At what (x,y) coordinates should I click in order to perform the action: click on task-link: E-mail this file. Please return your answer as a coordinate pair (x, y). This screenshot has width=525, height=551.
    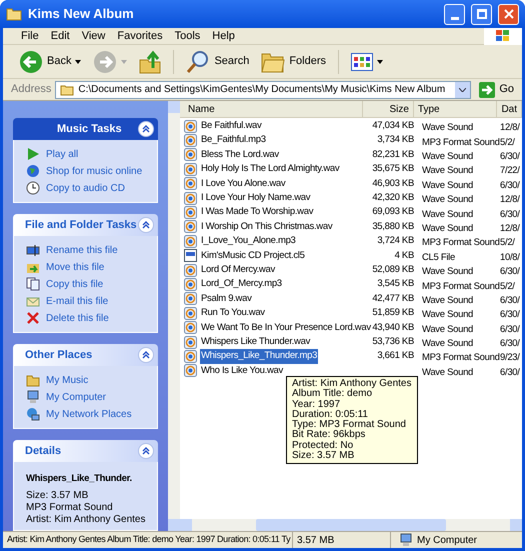
    Looking at the image, I should click on (77, 301).